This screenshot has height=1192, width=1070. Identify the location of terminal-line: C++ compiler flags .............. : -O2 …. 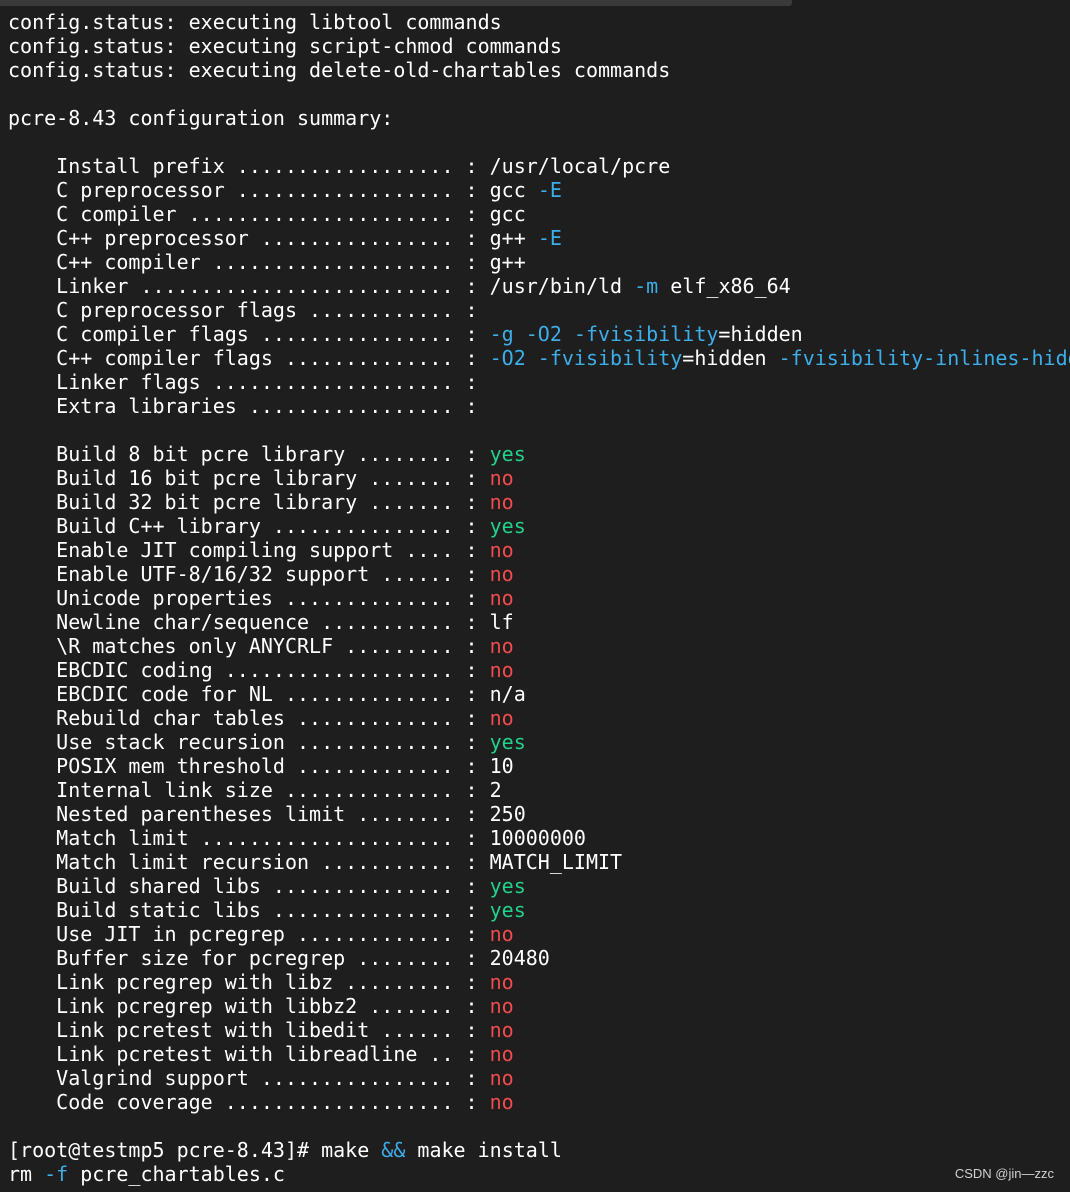
(539, 358).